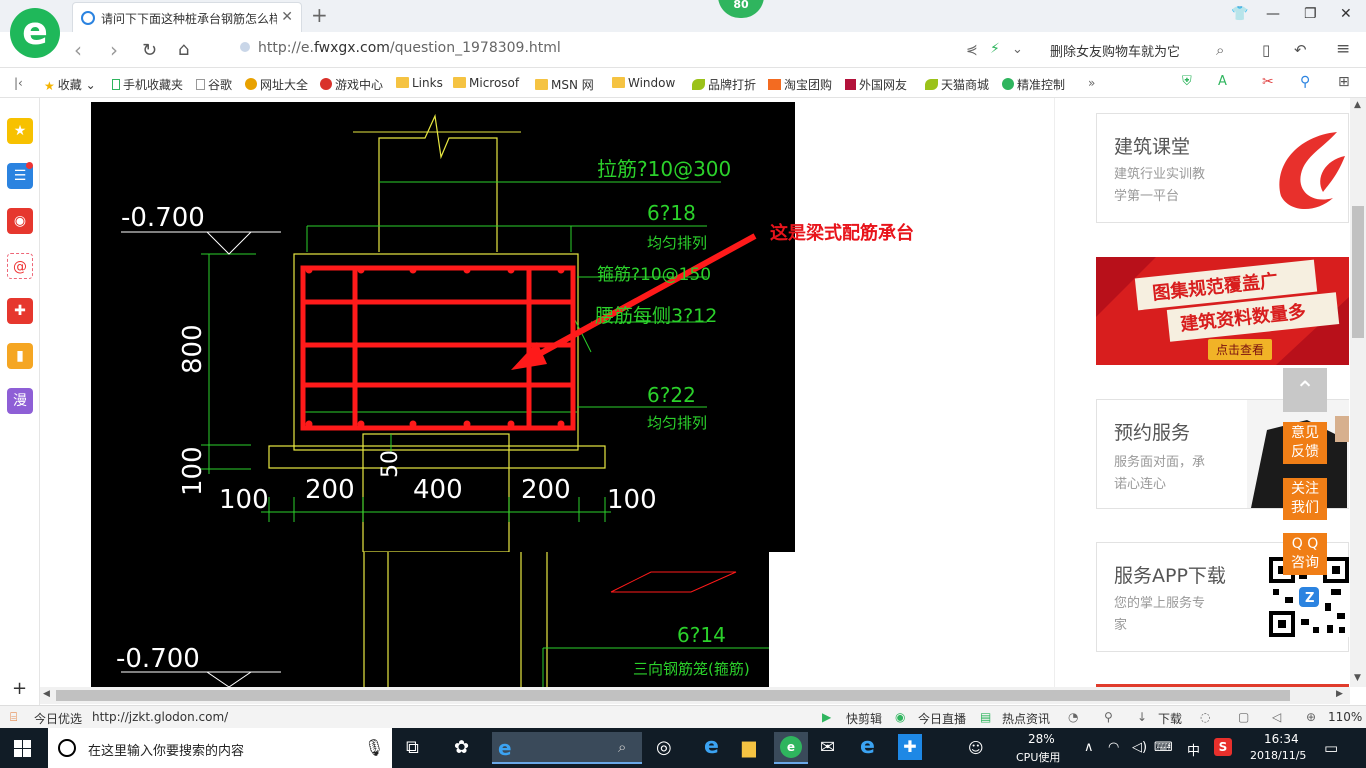 Image resolution: width=1366 pixels, height=768 pixels. Describe the element at coordinates (245, 47) in the screenshot. I see `site-info-icon` at that location.